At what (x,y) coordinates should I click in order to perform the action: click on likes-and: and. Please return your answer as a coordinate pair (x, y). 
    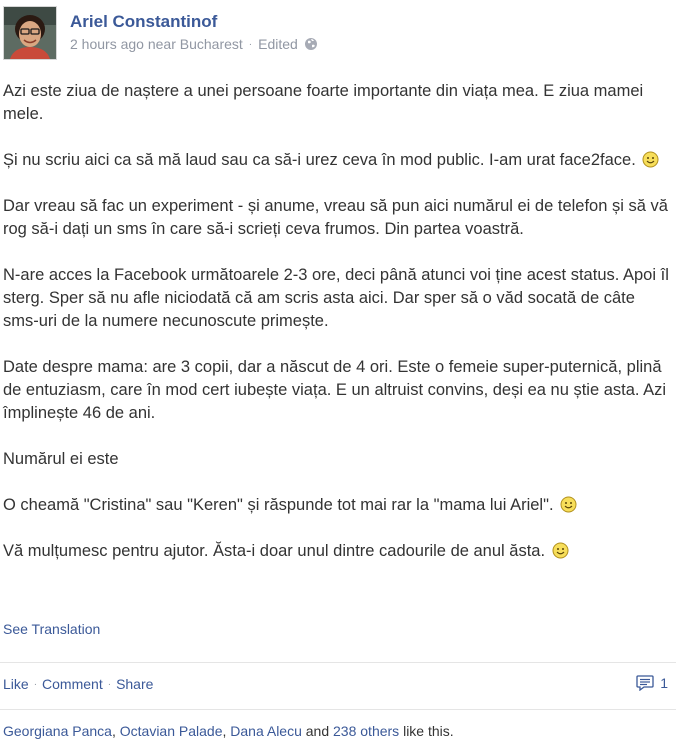
    Looking at the image, I should click on (317, 731).